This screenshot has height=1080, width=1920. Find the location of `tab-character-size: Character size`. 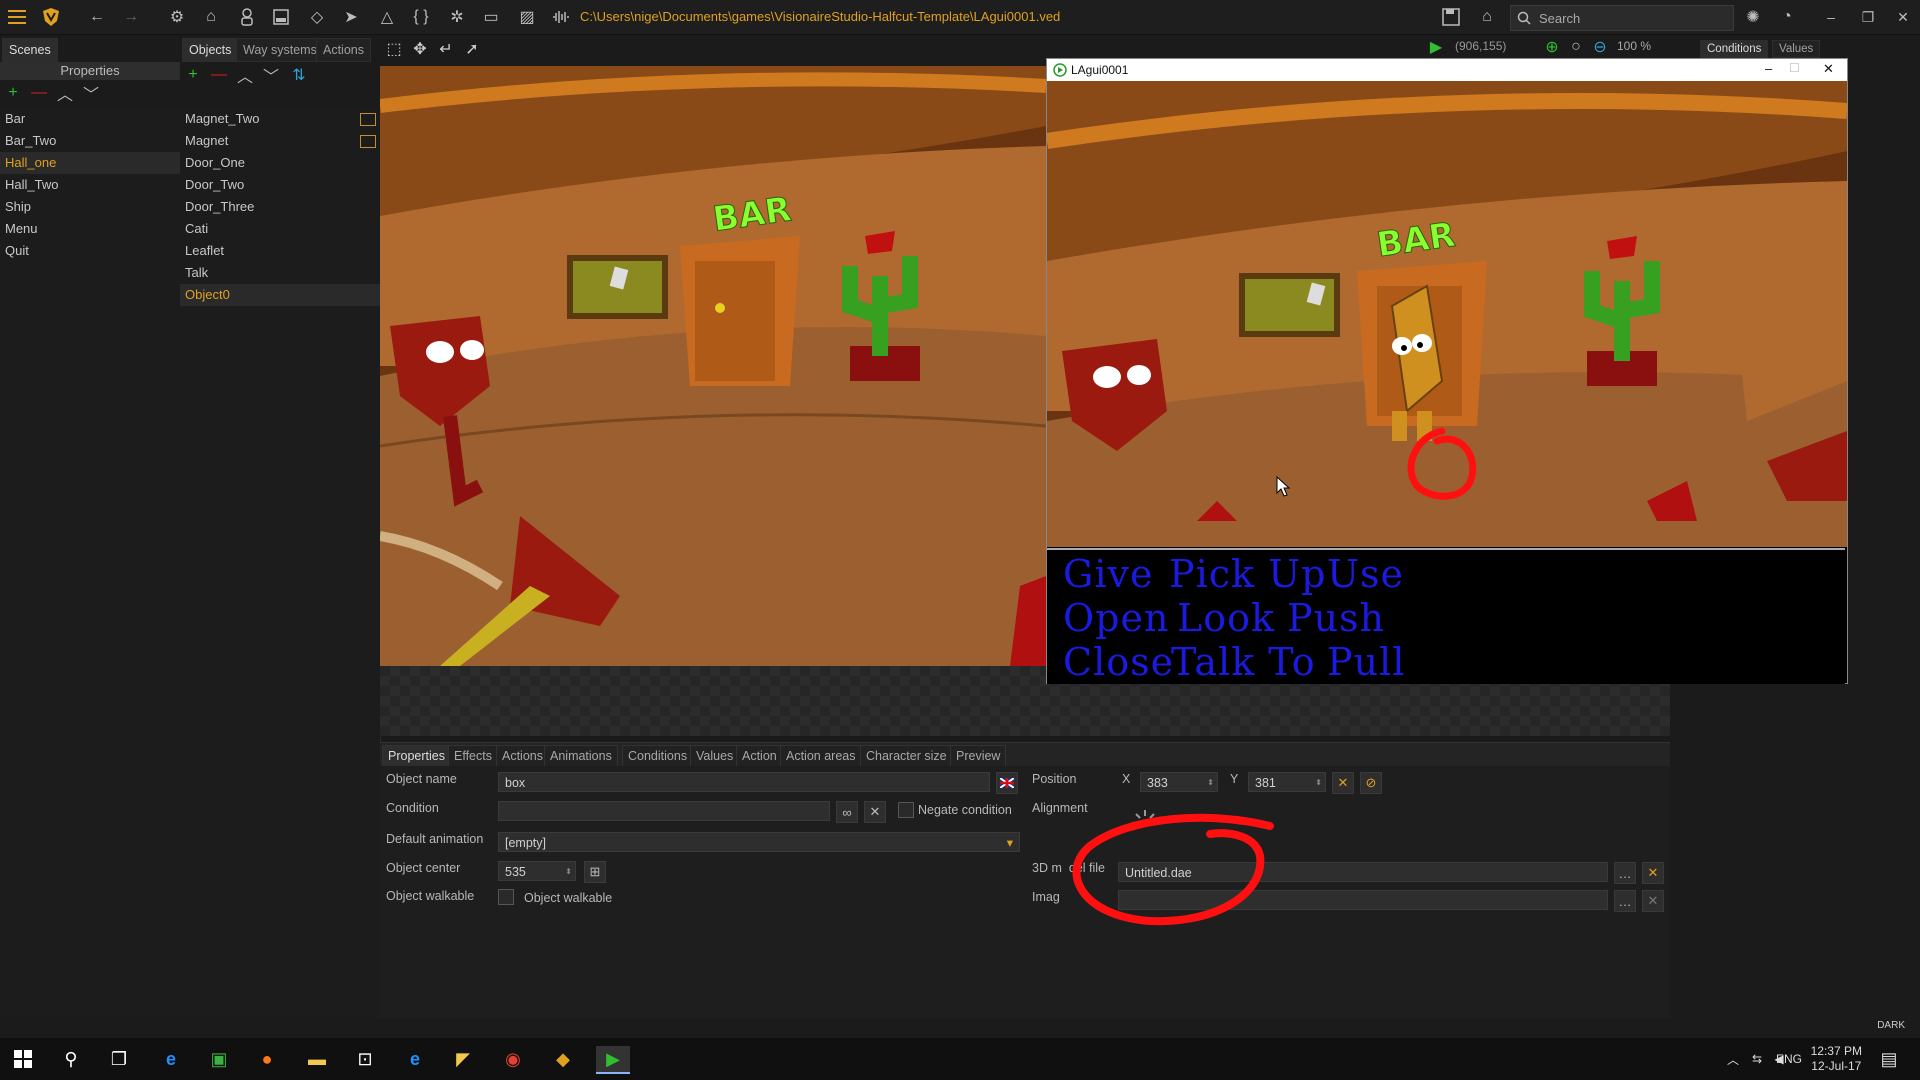

tab-character-size: Character size is located at coordinates (906, 756).